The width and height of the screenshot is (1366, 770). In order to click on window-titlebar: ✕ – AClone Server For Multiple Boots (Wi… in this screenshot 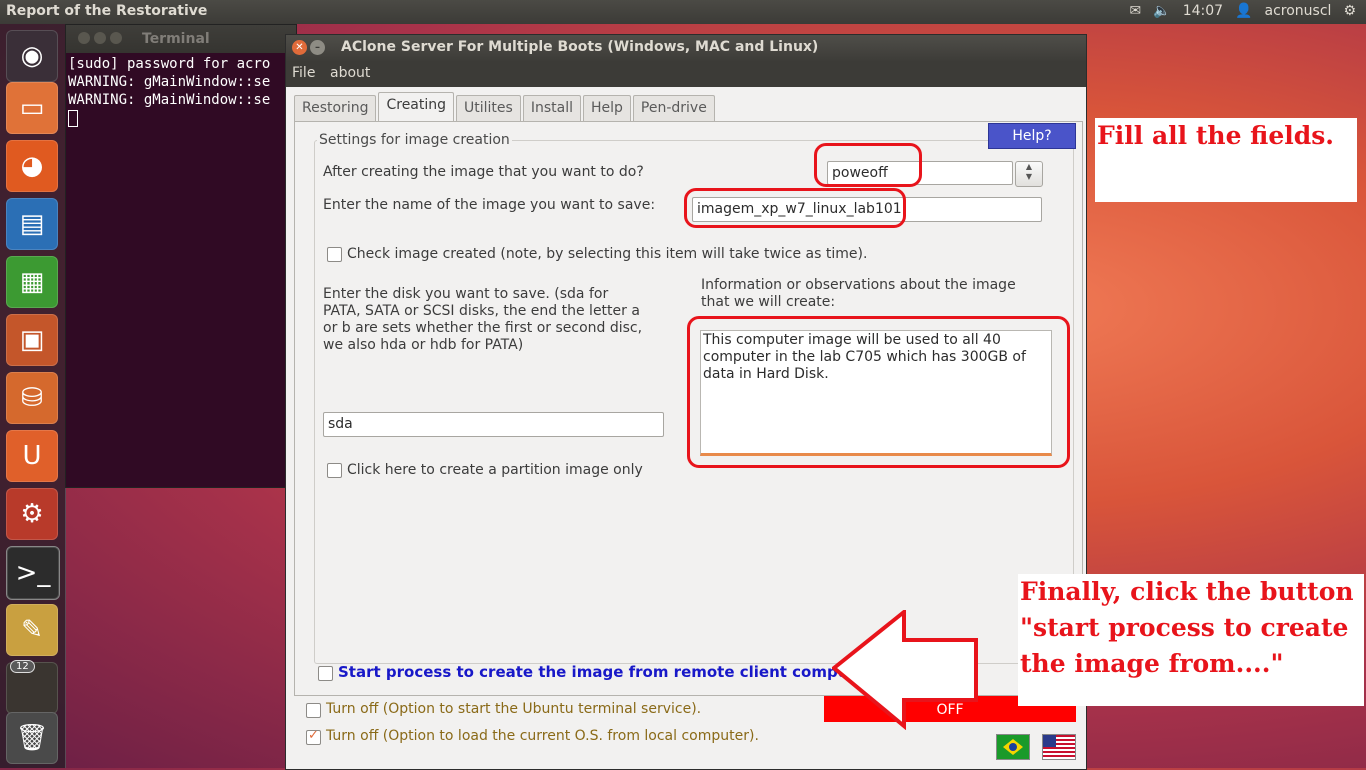, I will do `click(686, 48)`.